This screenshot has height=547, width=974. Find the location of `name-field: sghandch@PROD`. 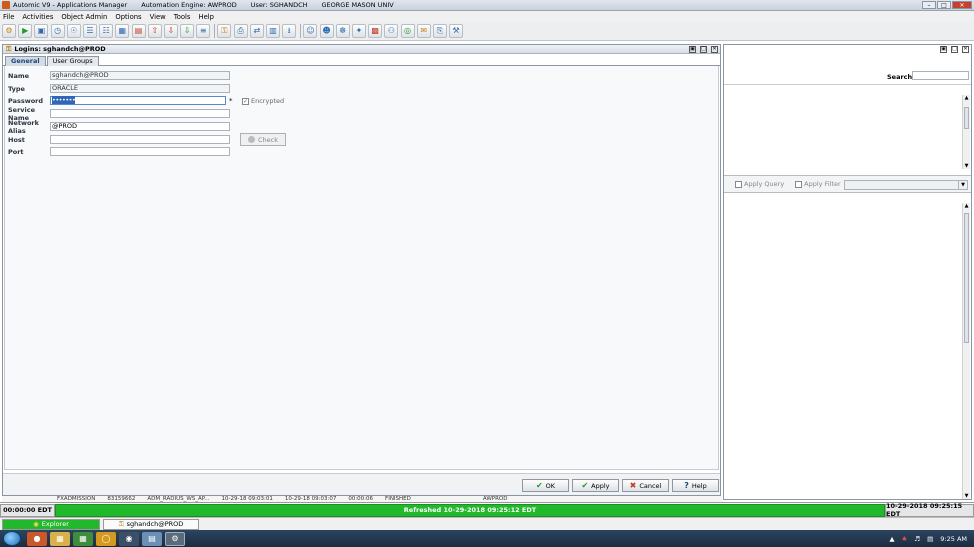

name-field: sghandch@PROD is located at coordinates (140, 75).